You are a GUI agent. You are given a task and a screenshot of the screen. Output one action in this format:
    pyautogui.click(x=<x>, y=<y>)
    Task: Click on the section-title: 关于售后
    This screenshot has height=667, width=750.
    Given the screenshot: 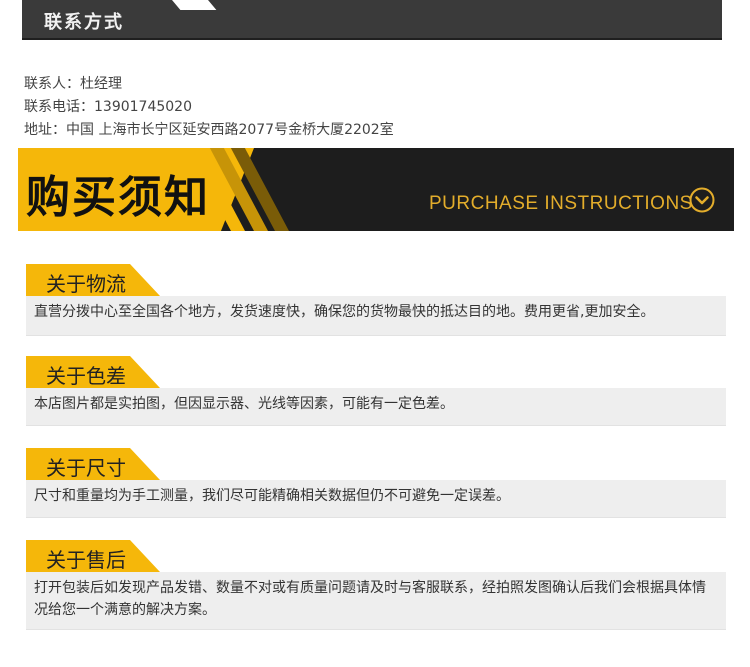 What is the action you would take?
    pyautogui.click(x=86, y=560)
    